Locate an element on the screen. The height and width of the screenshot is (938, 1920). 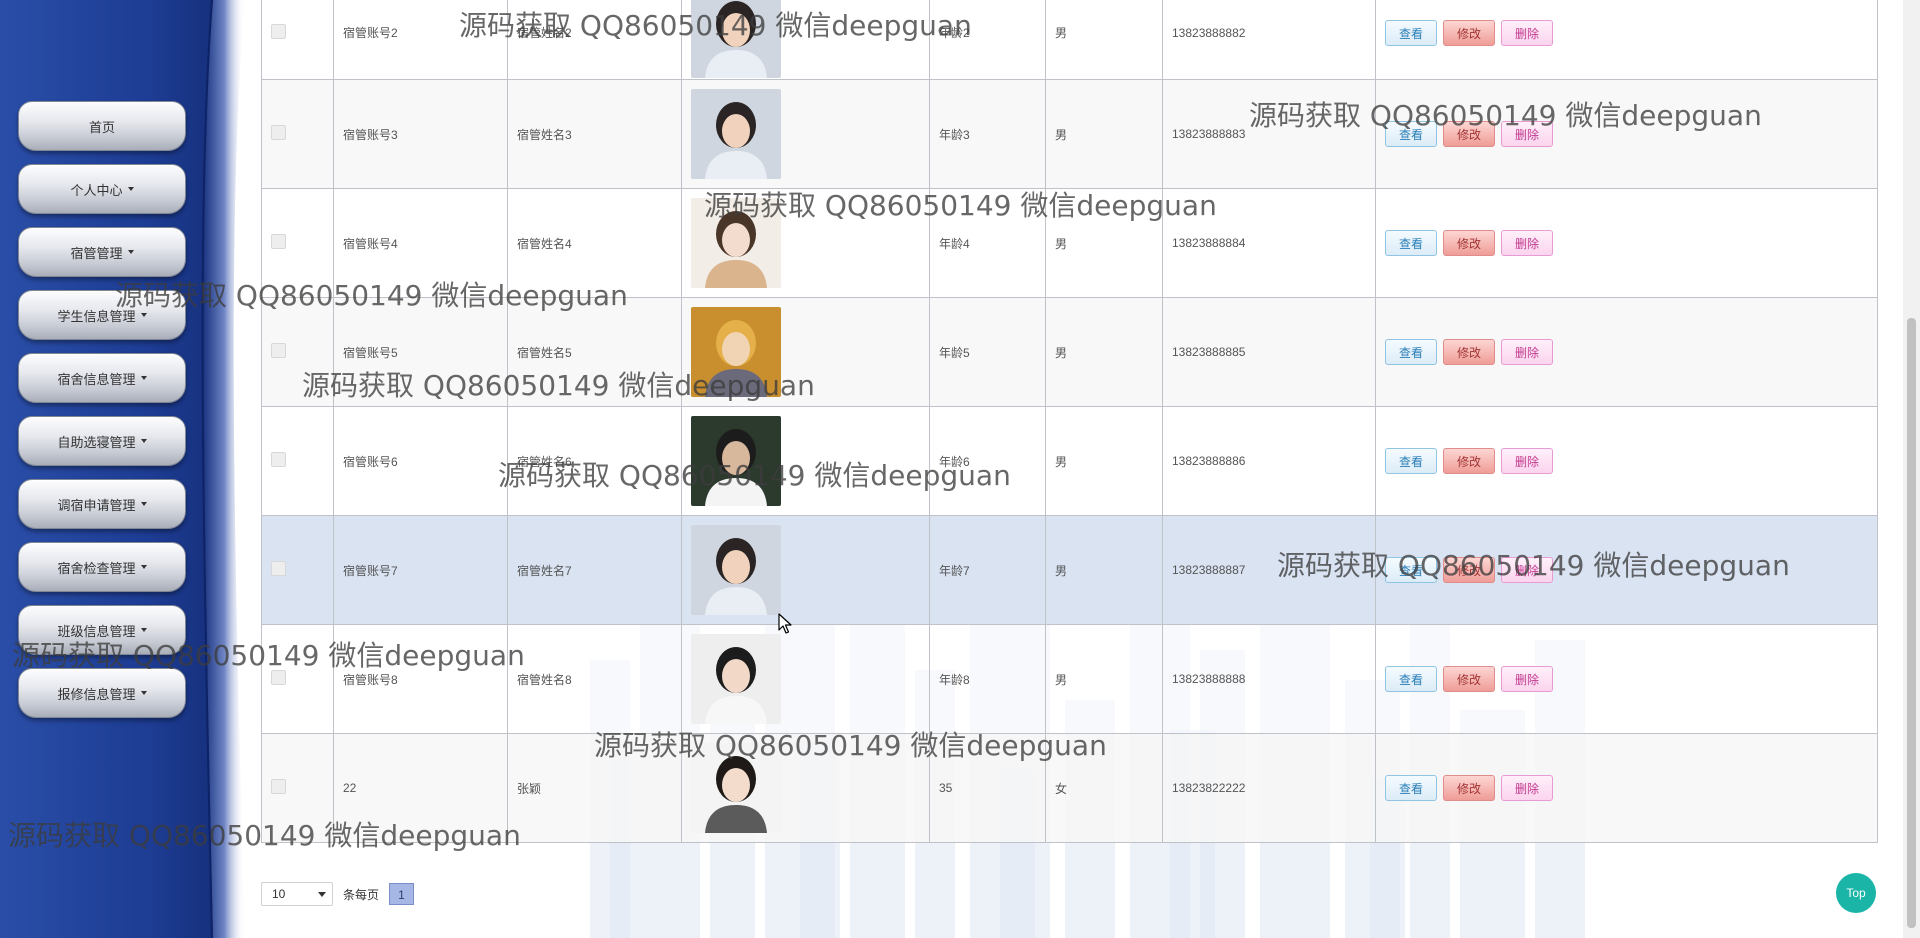
sidebar-item-repair-info: 报修信息管理 is located at coordinates (102, 693).